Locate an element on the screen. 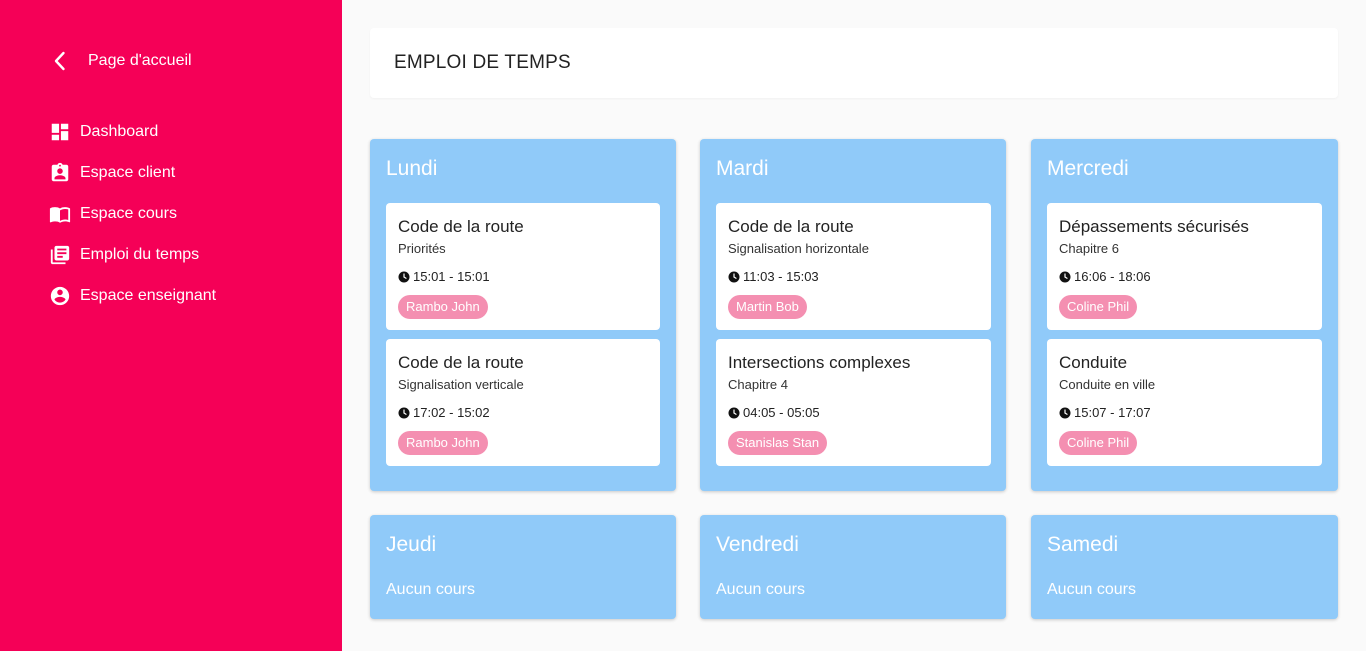  day-title: Mardi is located at coordinates (742, 168).